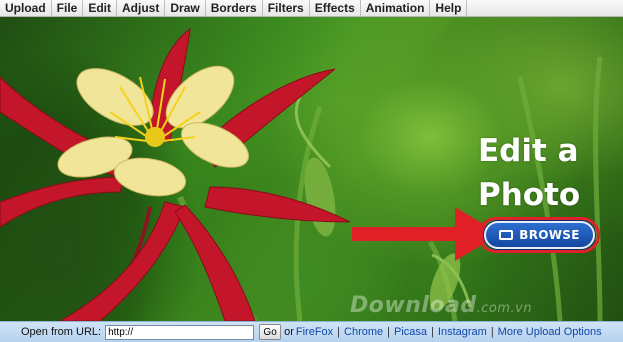  Describe the element at coordinates (462, 332) in the screenshot. I see `link-instagram: Instagram` at that location.